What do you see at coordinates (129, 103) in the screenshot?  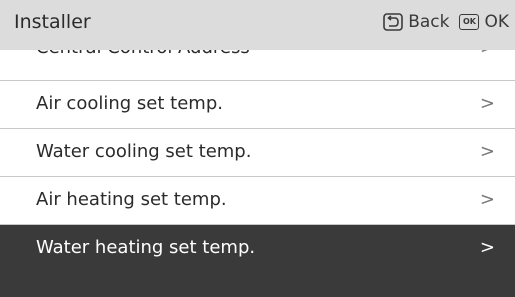 I see `menu-item-label: Air cooling set temp.` at bounding box center [129, 103].